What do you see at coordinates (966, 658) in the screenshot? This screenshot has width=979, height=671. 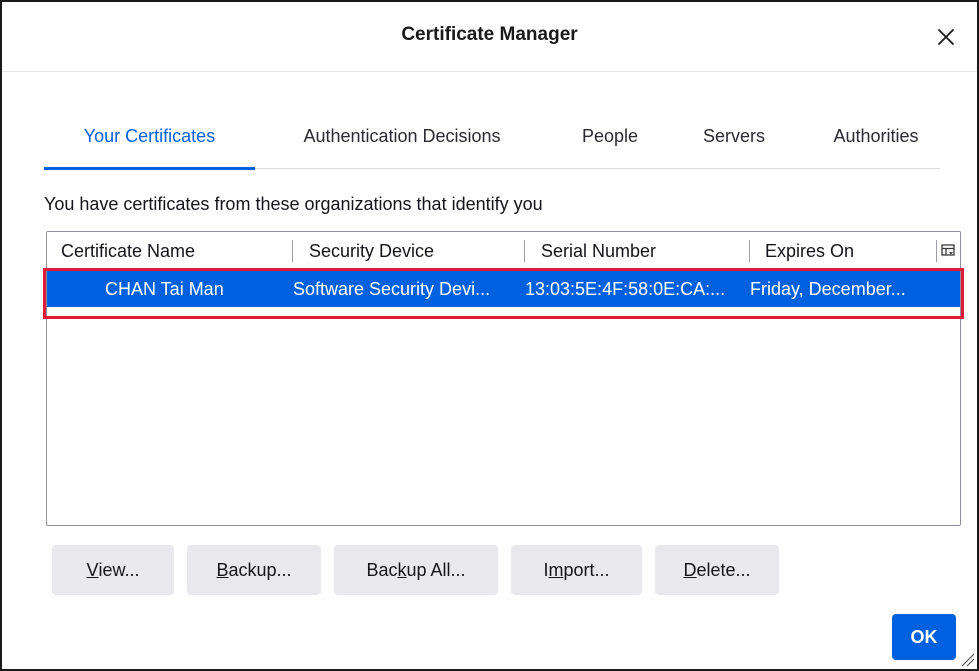 I see `resize-grip-icon` at bounding box center [966, 658].